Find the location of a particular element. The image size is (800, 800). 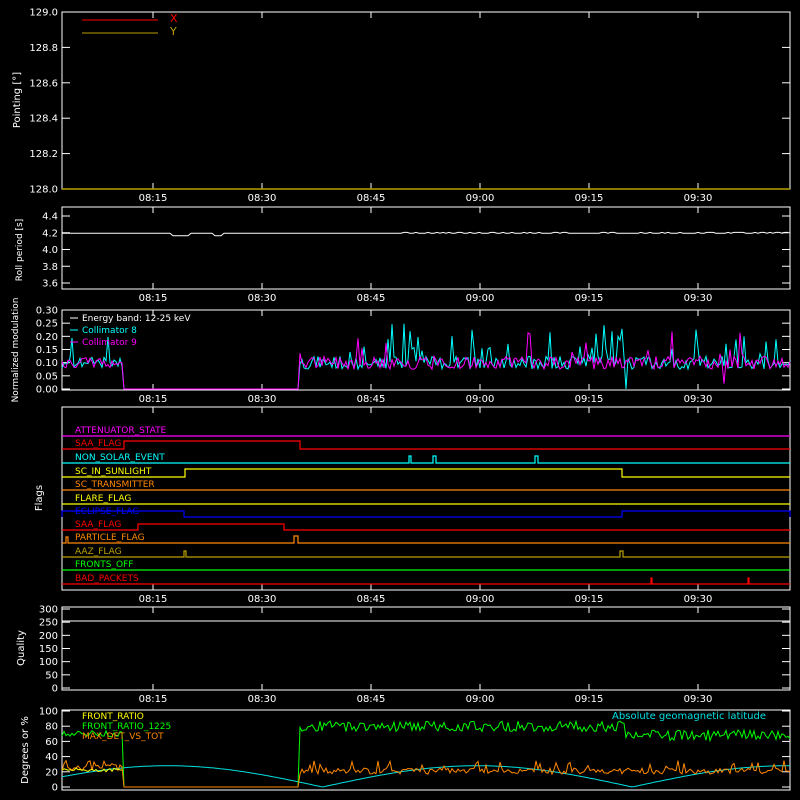

y-tick-label: 128.6 is located at coordinates (43, 83).